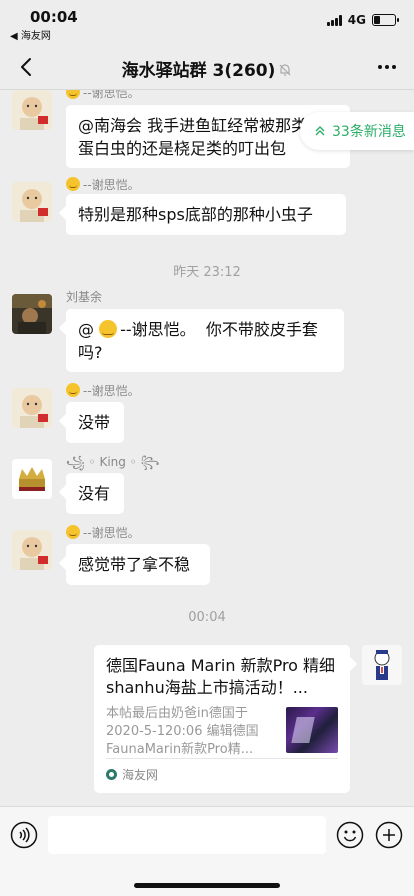 The width and height of the screenshot is (414, 896). What do you see at coordinates (285, 70) in the screenshot?
I see `bell-off-icon` at bounding box center [285, 70].